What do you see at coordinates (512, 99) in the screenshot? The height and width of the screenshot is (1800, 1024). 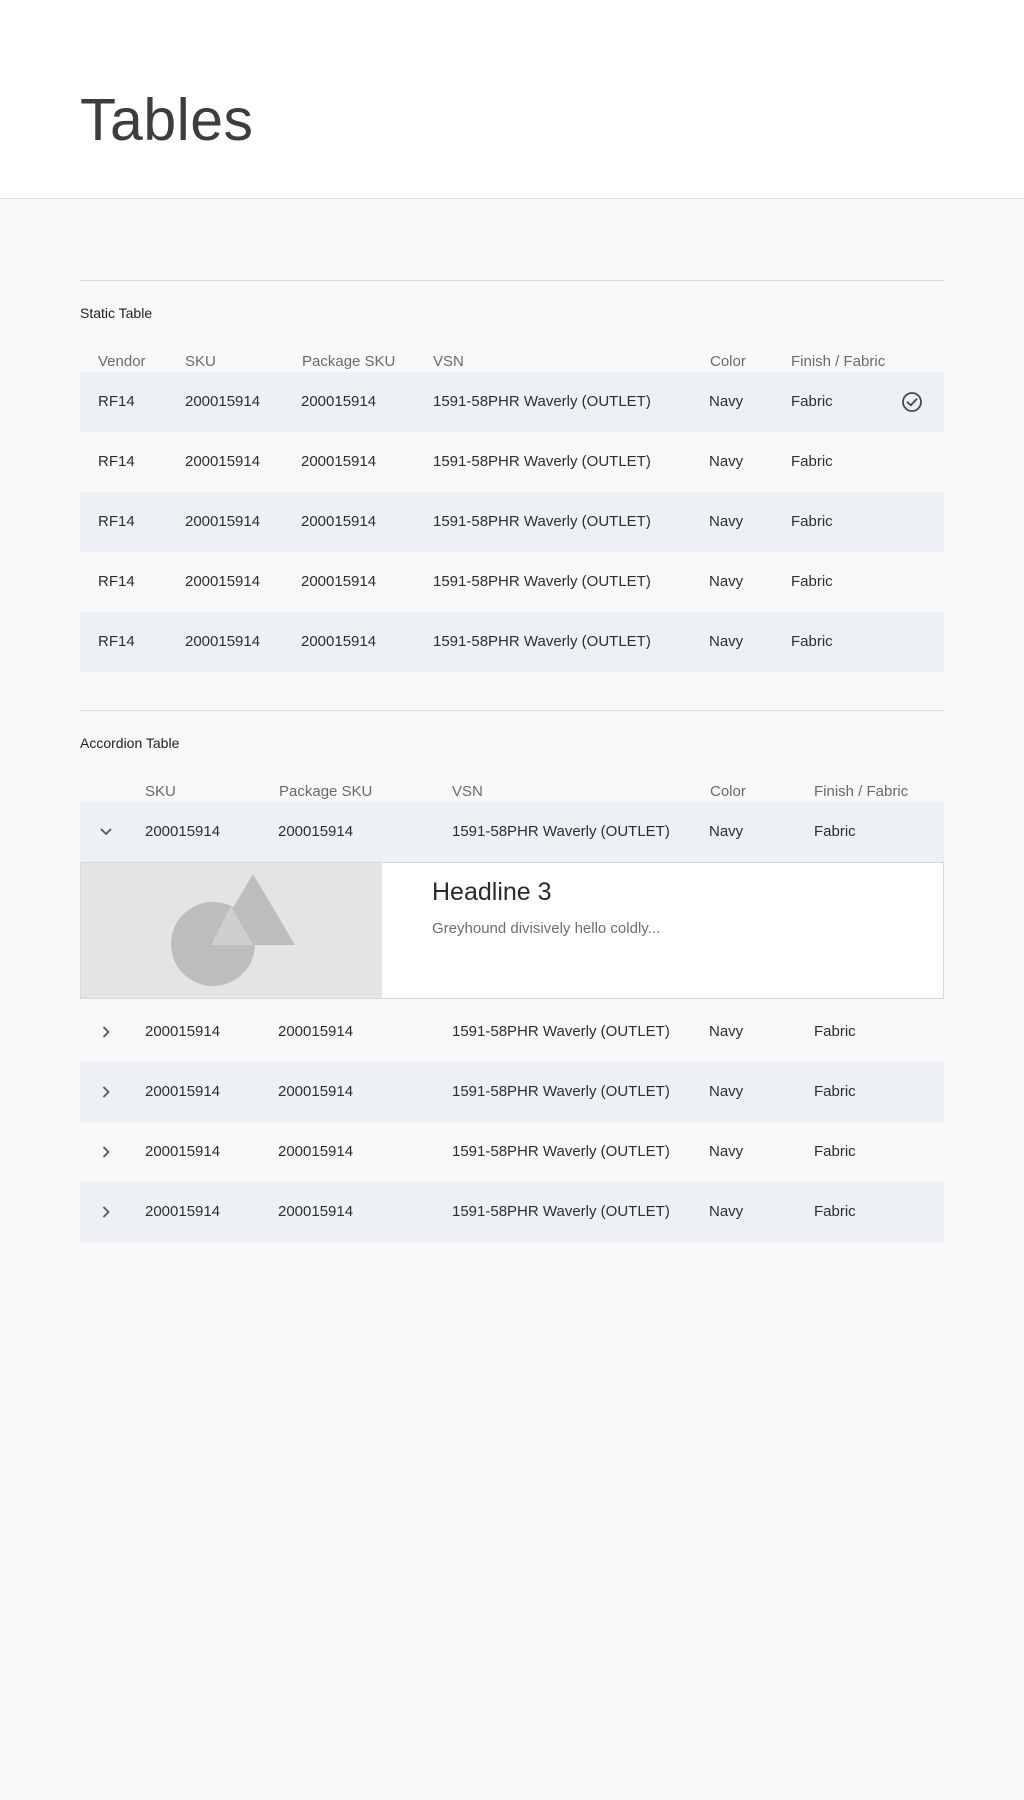 I see `page-header: Tables` at bounding box center [512, 99].